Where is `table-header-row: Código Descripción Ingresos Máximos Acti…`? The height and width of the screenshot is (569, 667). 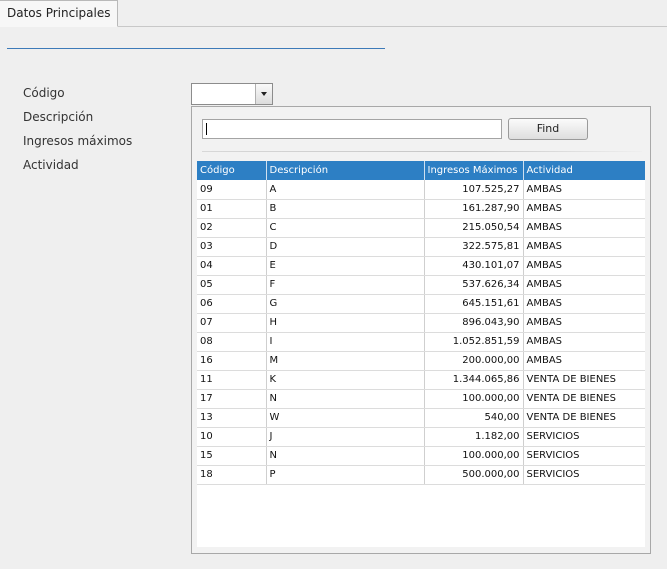 table-header-row: Código Descripción Ingresos Máximos Acti… is located at coordinates (421, 170).